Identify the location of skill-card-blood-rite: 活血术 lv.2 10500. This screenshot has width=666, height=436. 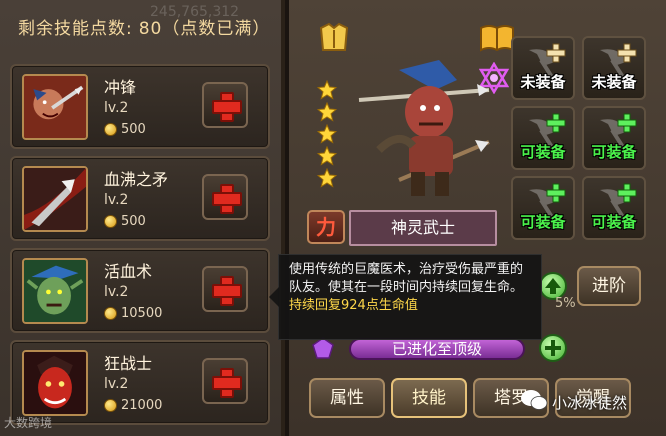
(140, 290).